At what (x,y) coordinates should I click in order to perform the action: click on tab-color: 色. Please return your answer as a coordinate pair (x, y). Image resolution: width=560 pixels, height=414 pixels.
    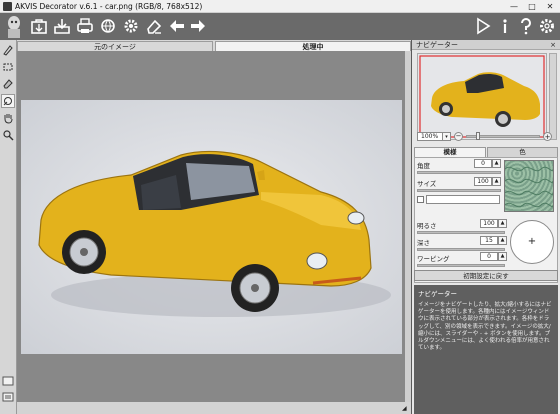
    Looking at the image, I should click on (522, 152).